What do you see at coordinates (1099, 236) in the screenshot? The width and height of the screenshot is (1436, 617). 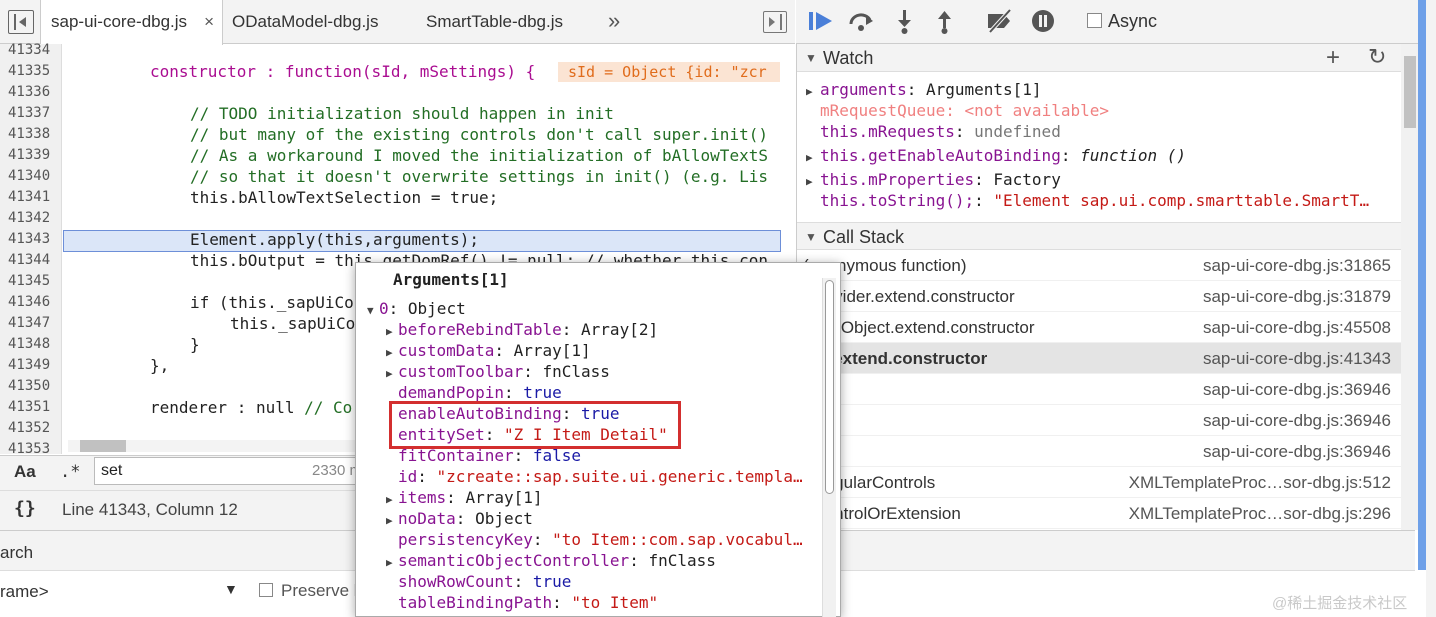 I see `callstack-section-header: ▼ Call Stack` at bounding box center [1099, 236].